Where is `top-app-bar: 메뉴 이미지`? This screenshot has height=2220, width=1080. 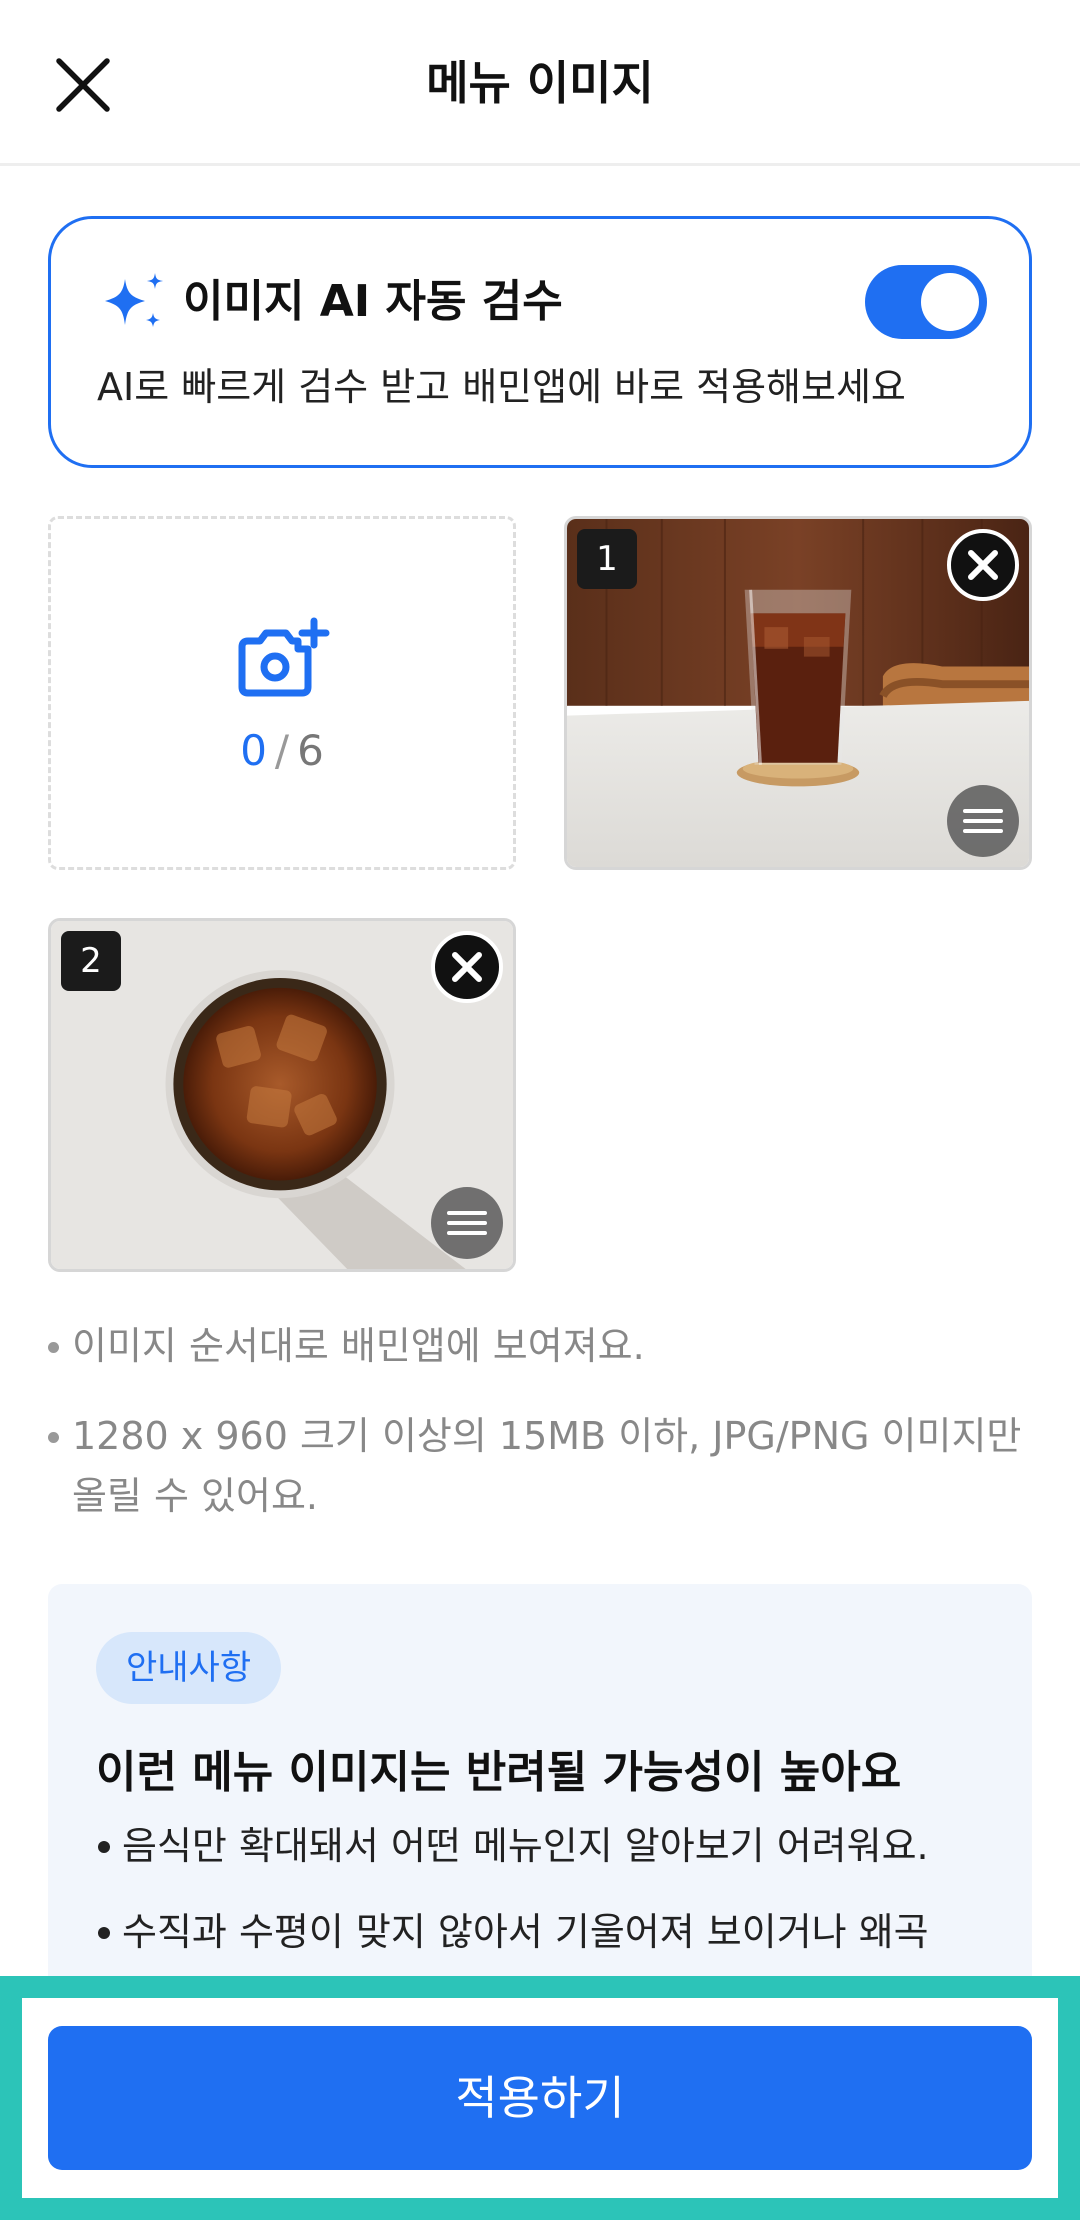
top-app-bar: 메뉴 이미지 is located at coordinates (540, 83).